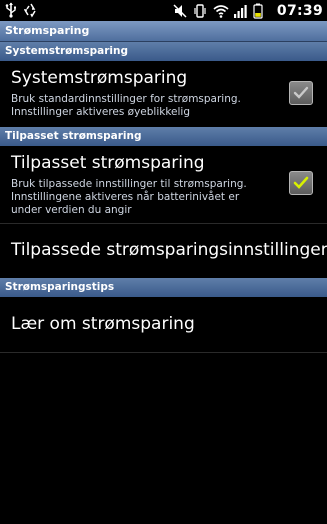 This screenshot has height=524, width=327. Describe the element at coordinates (60, 287) in the screenshot. I see `section-header-label: Strømsparingstips` at that location.